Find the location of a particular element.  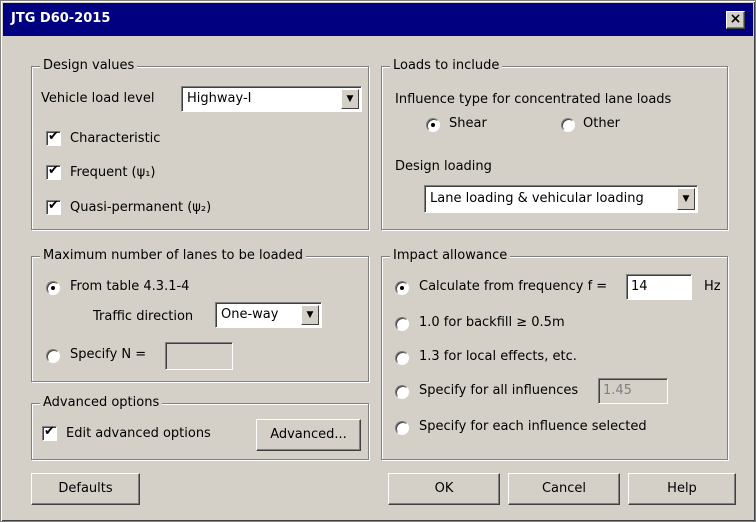

close-button: × is located at coordinates (735, 20).